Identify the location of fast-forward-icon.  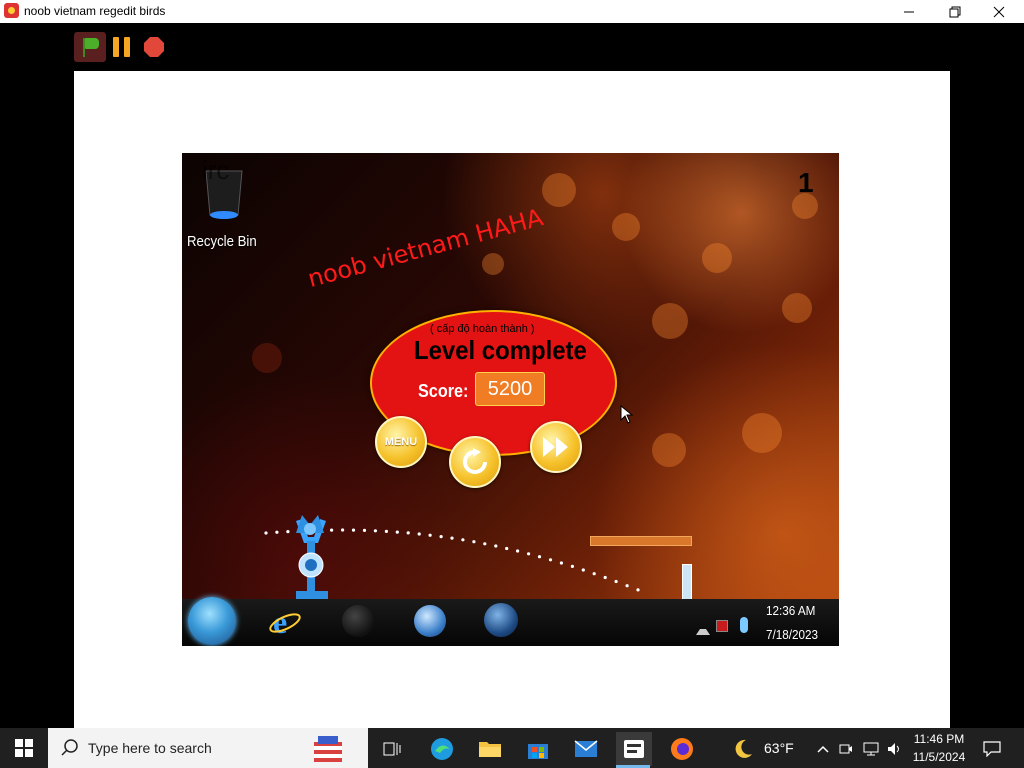
(555, 447).